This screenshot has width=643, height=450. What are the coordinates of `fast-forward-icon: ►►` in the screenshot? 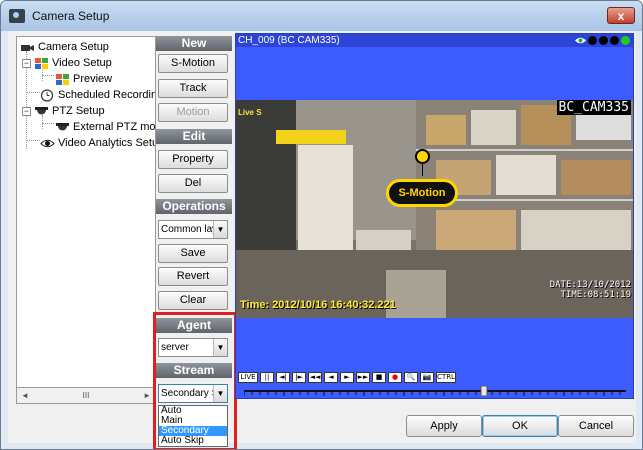 It's located at (363, 377).